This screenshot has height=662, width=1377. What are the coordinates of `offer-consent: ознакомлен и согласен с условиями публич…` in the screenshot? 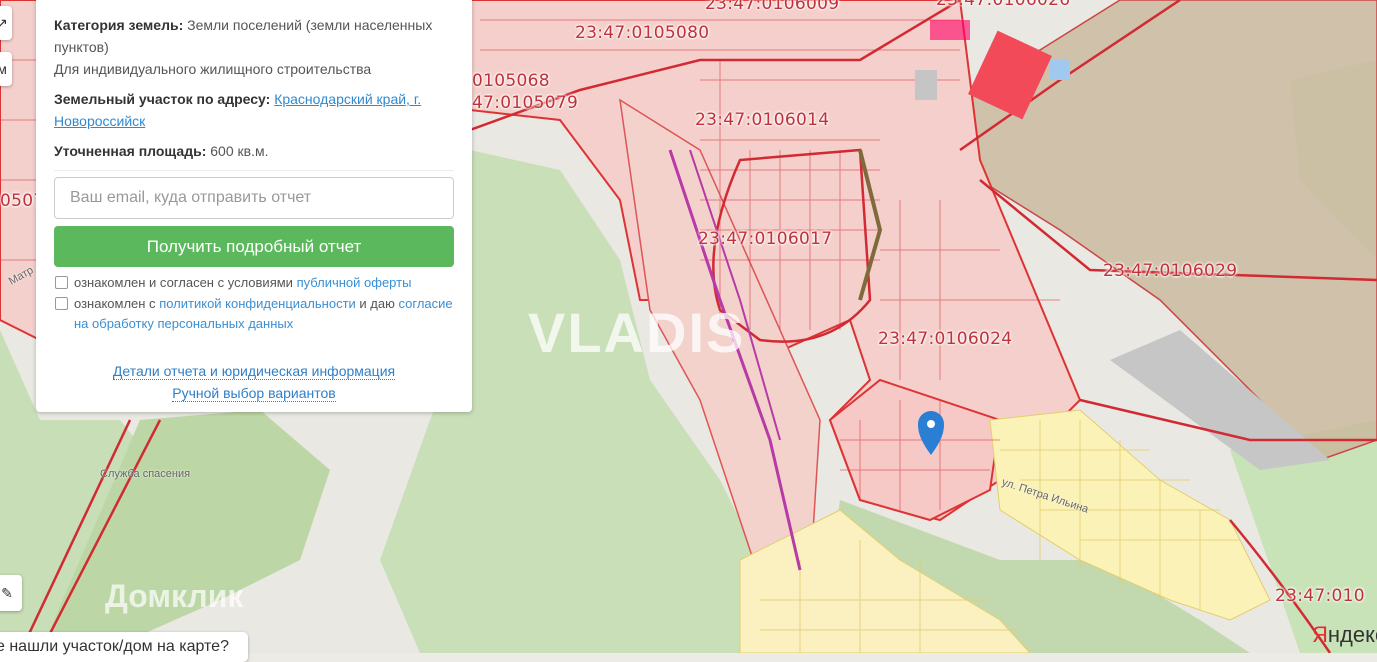 It's located at (254, 283).